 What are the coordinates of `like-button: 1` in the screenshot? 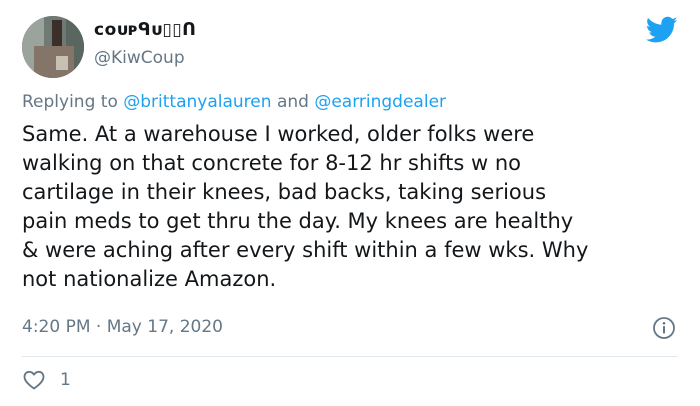 It's located at (46, 380).